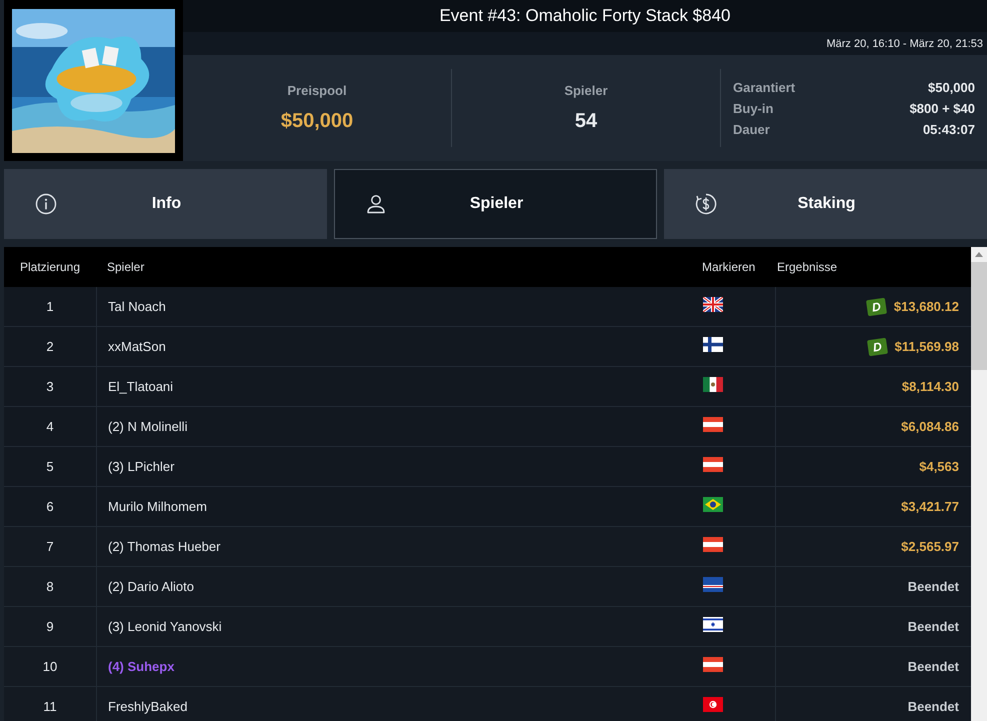  What do you see at coordinates (926, 346) in the screenshot?
I see `result-cell: $11,569.98` at bounding box center [926, 346].